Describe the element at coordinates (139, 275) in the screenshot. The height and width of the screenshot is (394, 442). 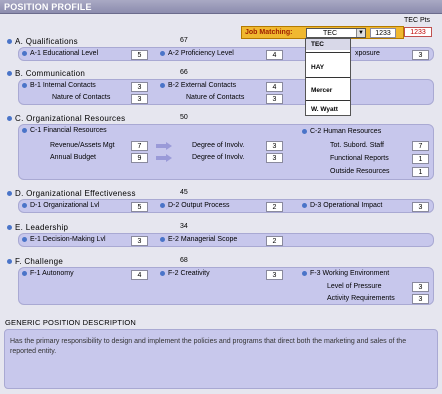
I see `f1-value: 4` at that location.